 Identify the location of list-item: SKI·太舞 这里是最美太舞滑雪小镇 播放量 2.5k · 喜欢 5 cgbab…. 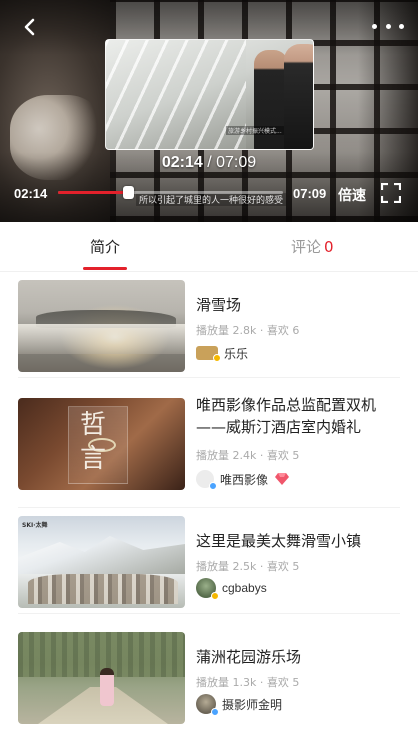
(209, 561).